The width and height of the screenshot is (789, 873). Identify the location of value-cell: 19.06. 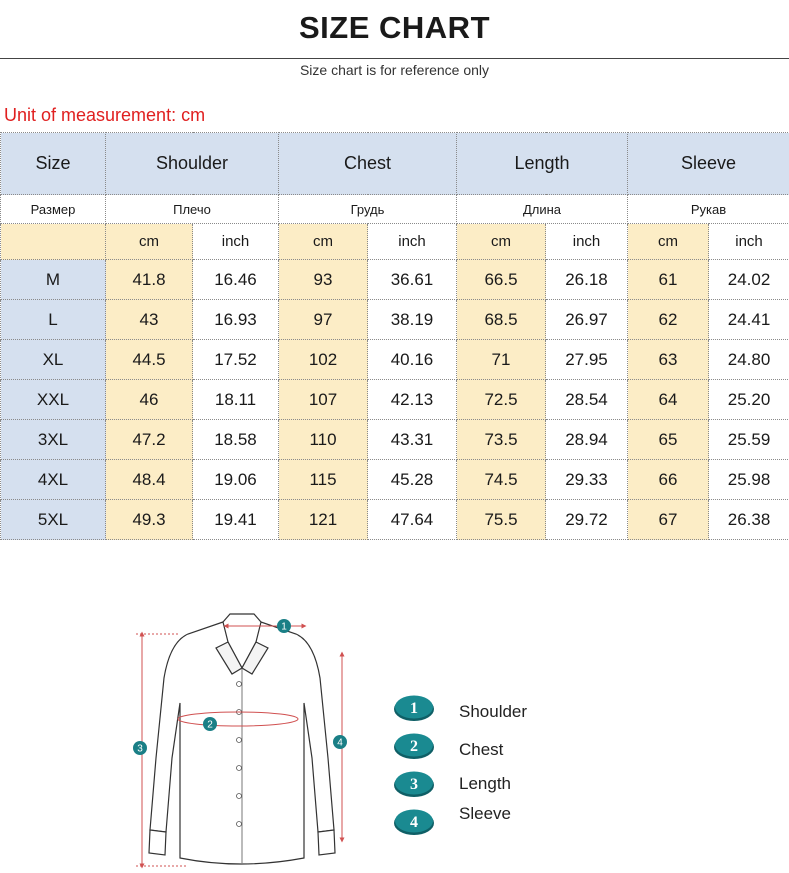
(235, 479).